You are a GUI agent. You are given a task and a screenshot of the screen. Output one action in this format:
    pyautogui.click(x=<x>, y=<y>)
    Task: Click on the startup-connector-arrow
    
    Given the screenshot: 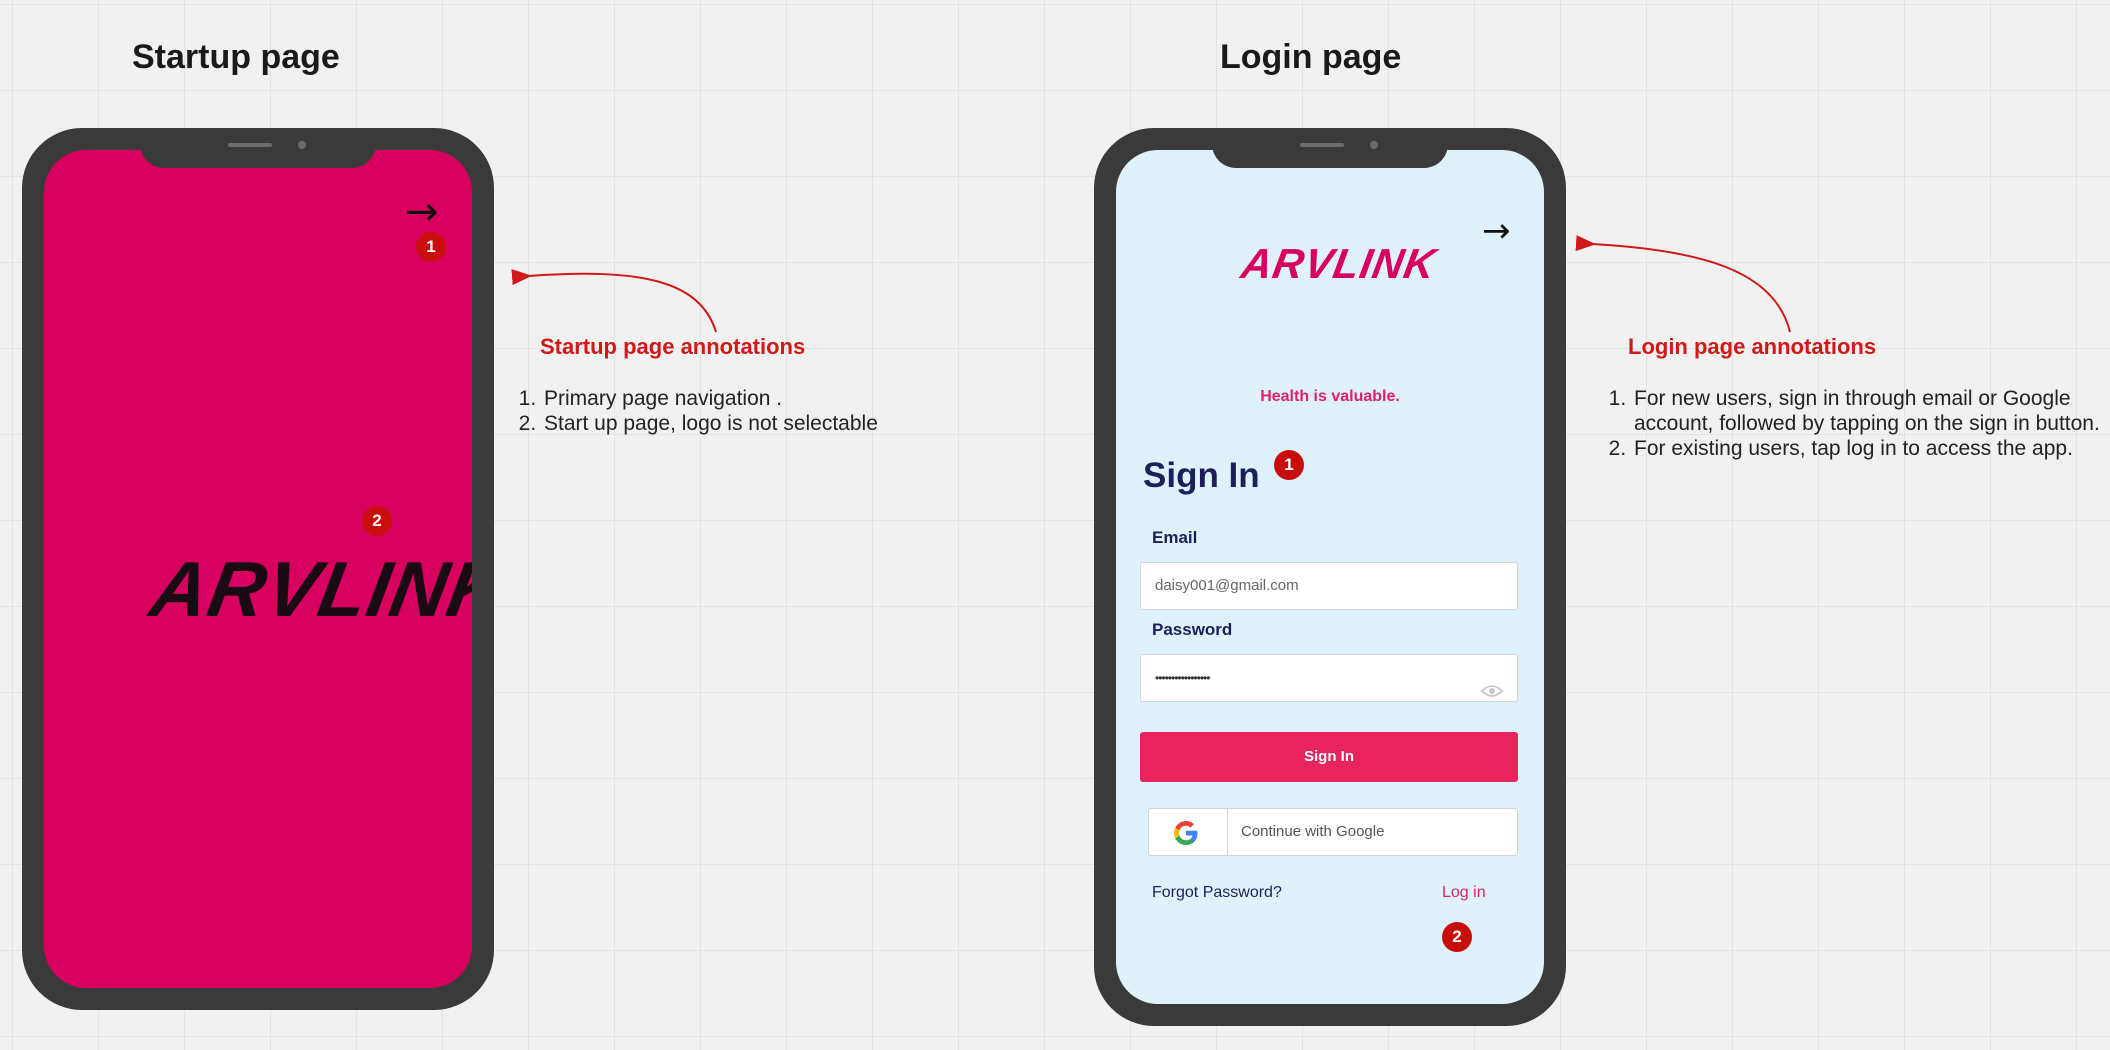 What is the action you would take?
    pyautogui.click(x=614, y=301)
    